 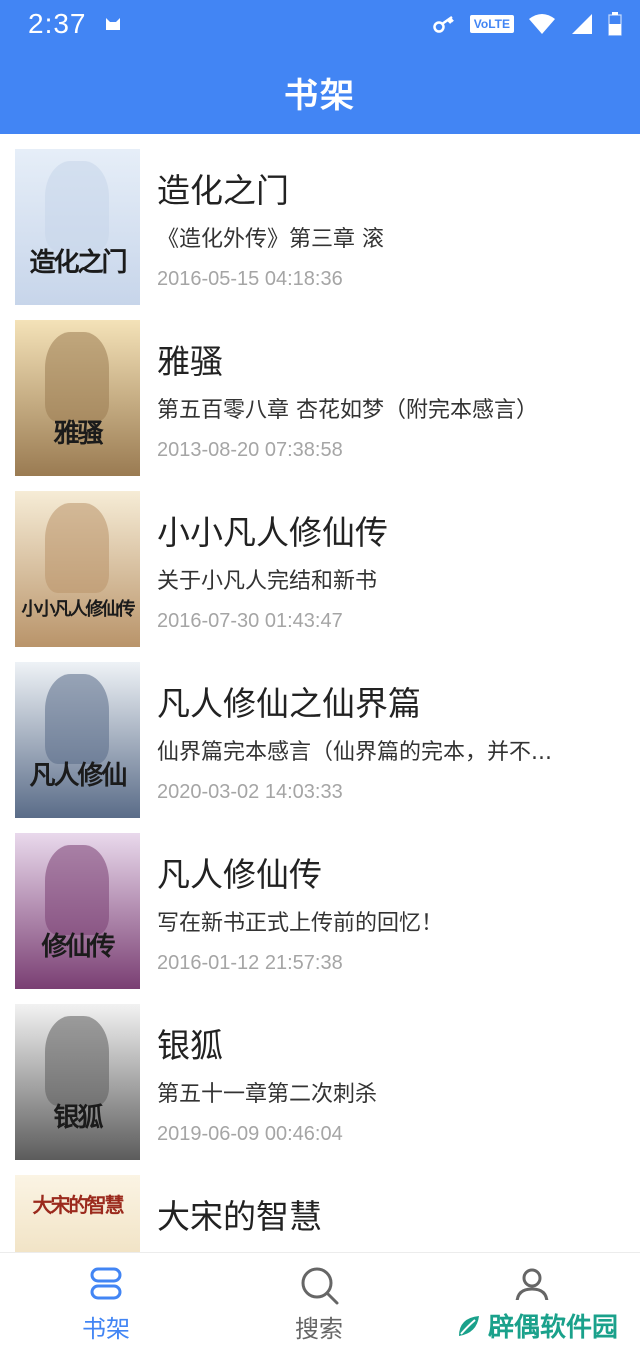 I want to click on book-title: 凡人修仙之仙界篇, so click(x=289, y=703).